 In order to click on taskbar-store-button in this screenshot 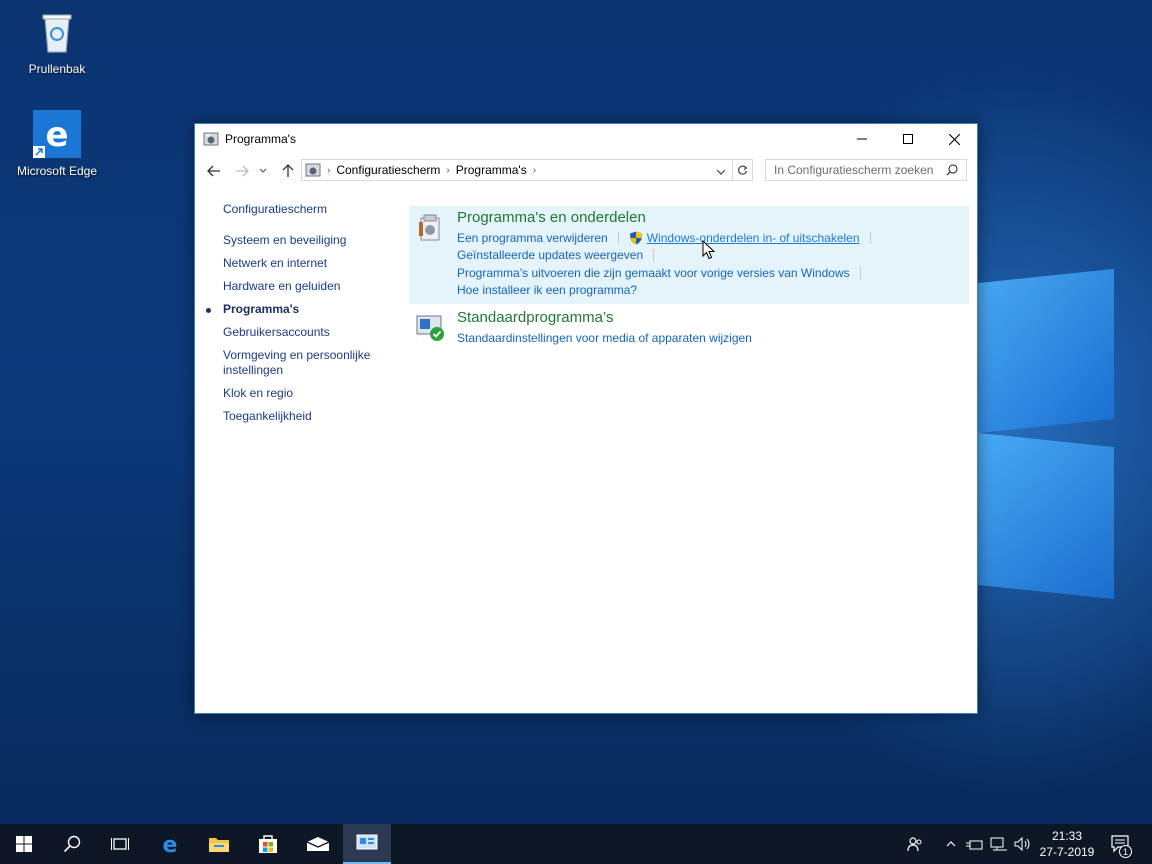, I will do `click(268, 844)`.